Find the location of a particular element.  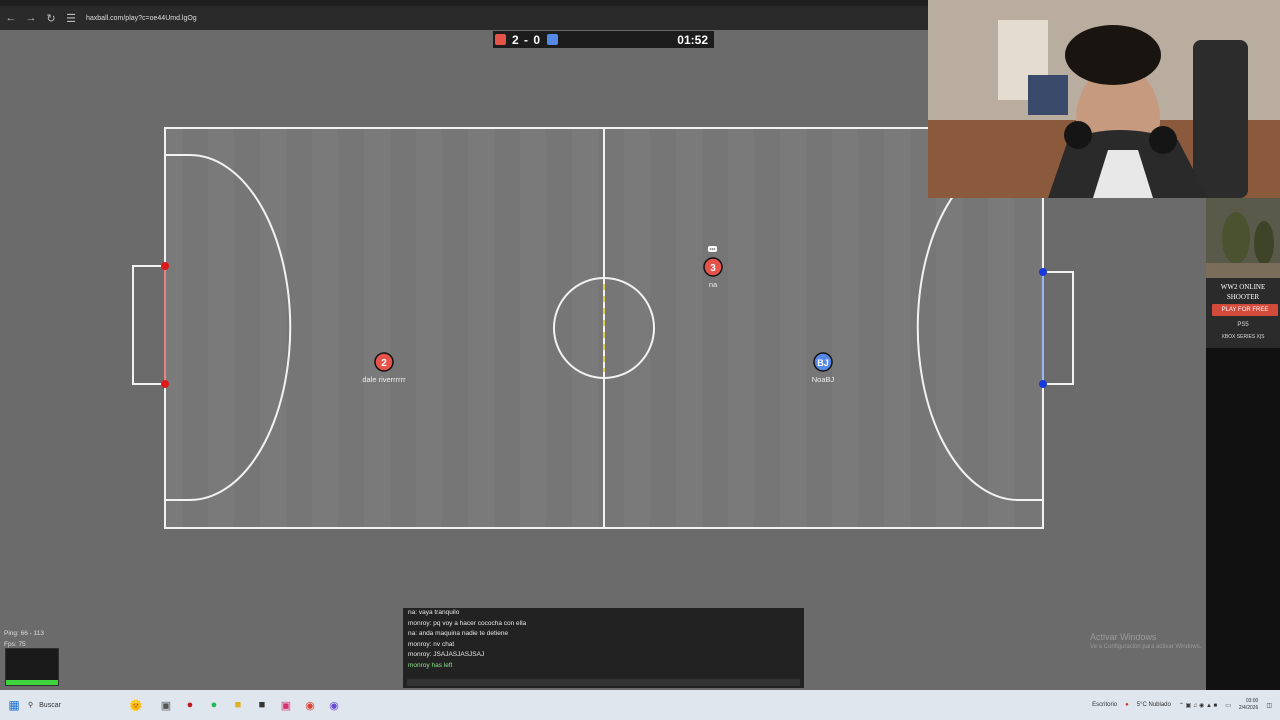

chat-message: monroy: nv chat is located at coordinates (431, 644).